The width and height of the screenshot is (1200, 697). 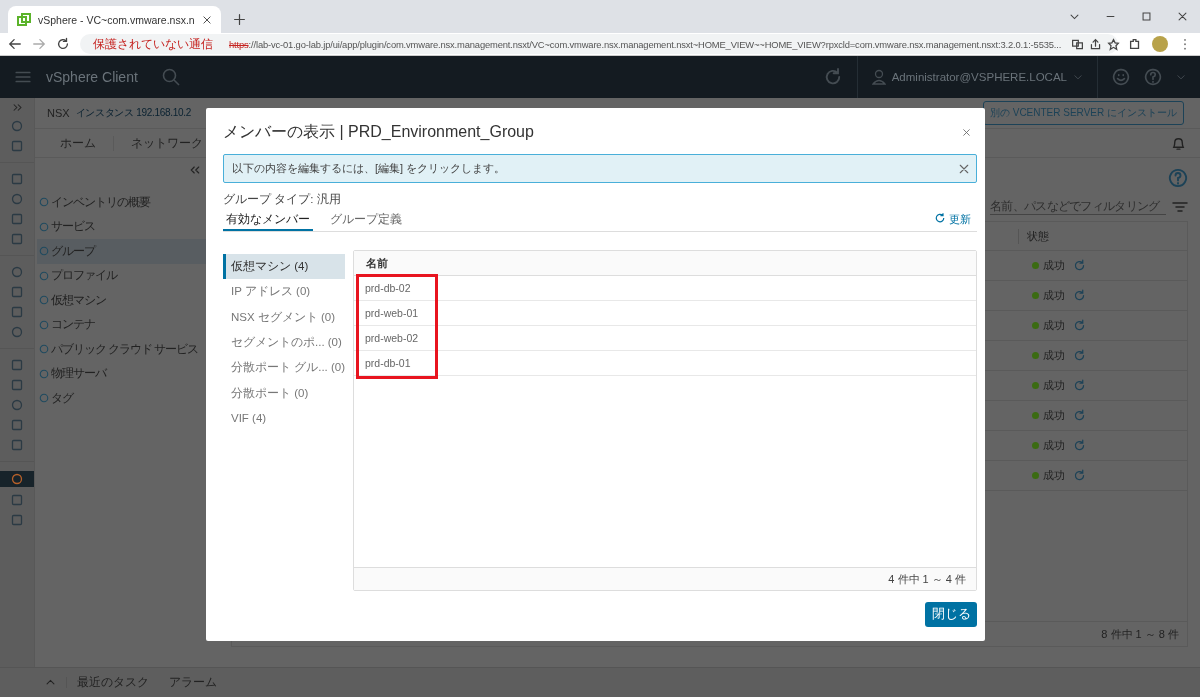 I want to click on tab-title: vSphere - VC~com.vmware.nsx.n, so click(x=116, y=19).